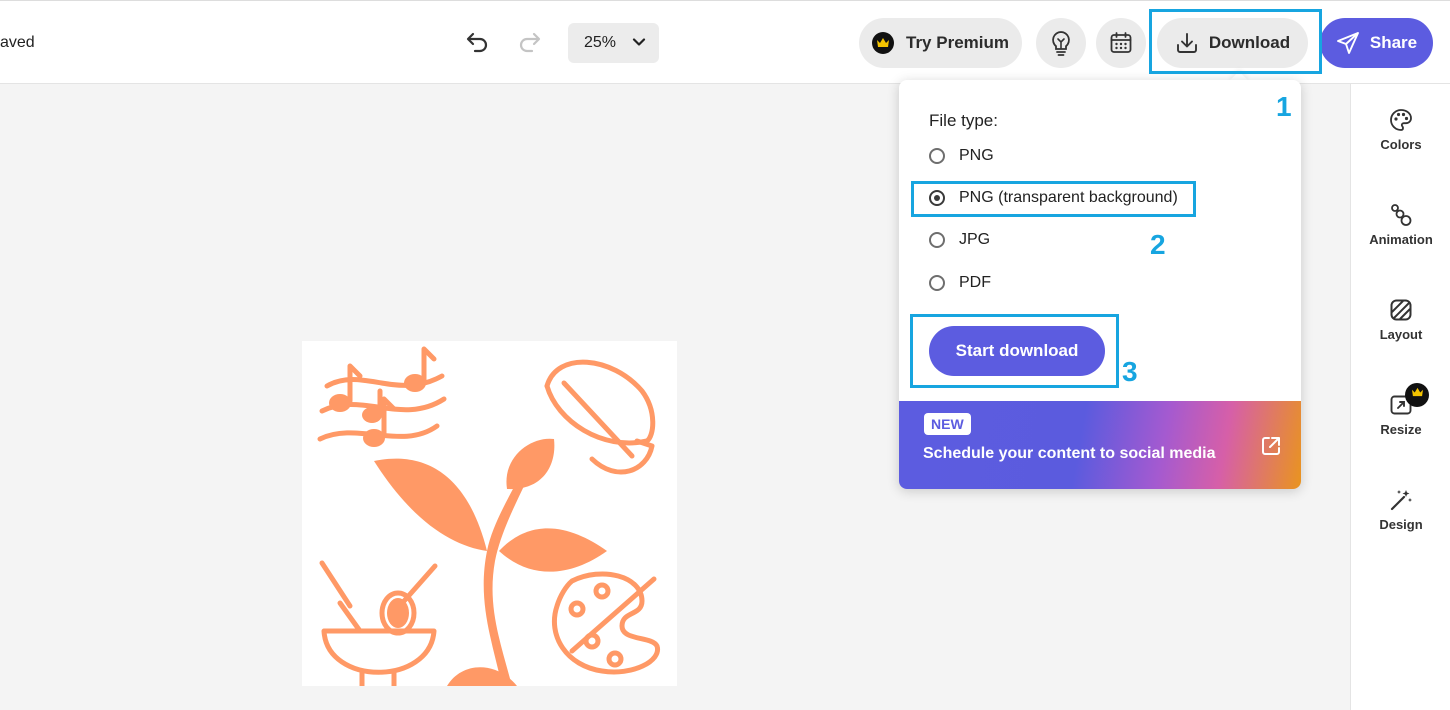 This screenshot has height=710, width=1450. I want to click on sidebar-item-layout: Layout, so click(1400, 320).